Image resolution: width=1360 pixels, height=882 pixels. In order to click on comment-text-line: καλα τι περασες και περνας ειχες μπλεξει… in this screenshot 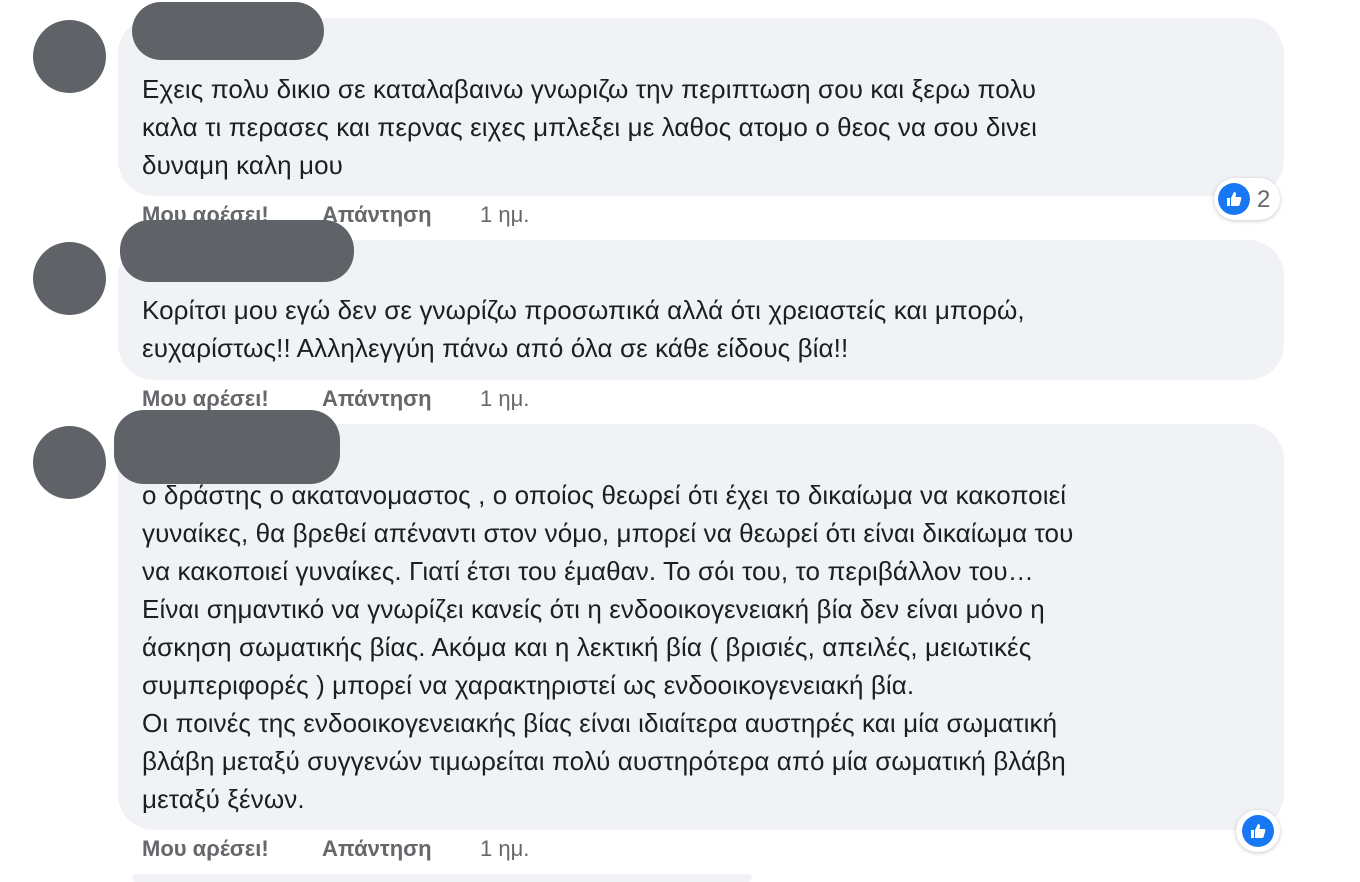, I will do `click(589, 127)`.